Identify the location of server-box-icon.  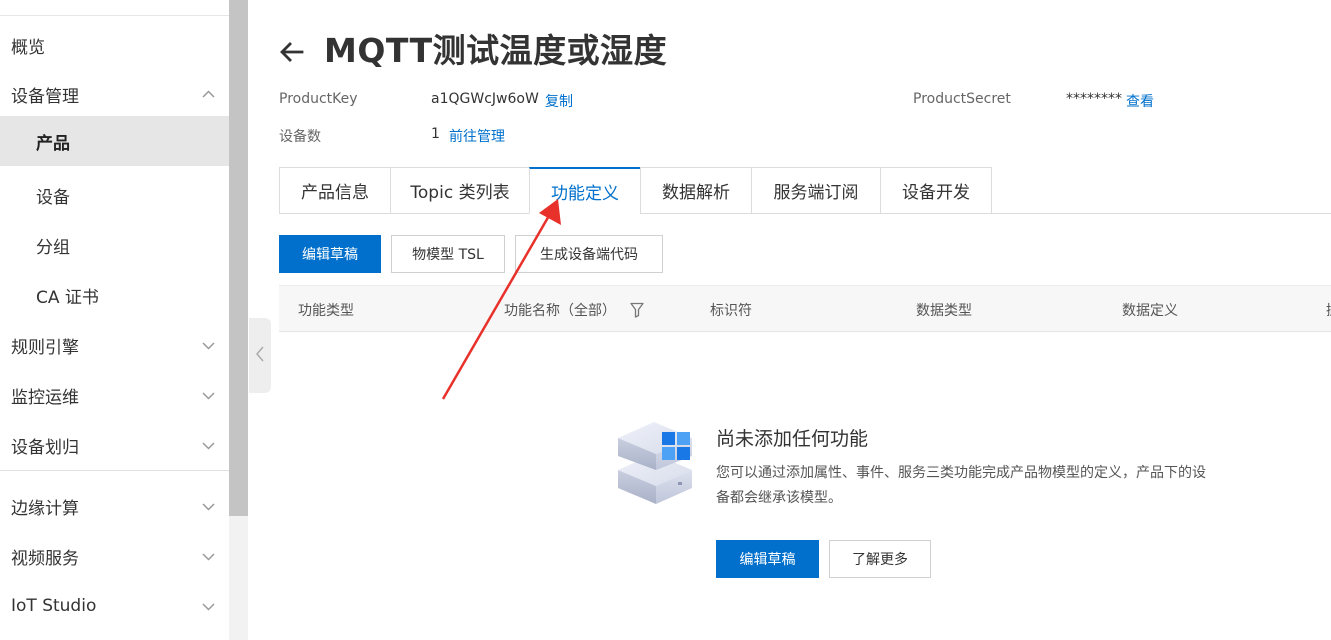
(656, 463).